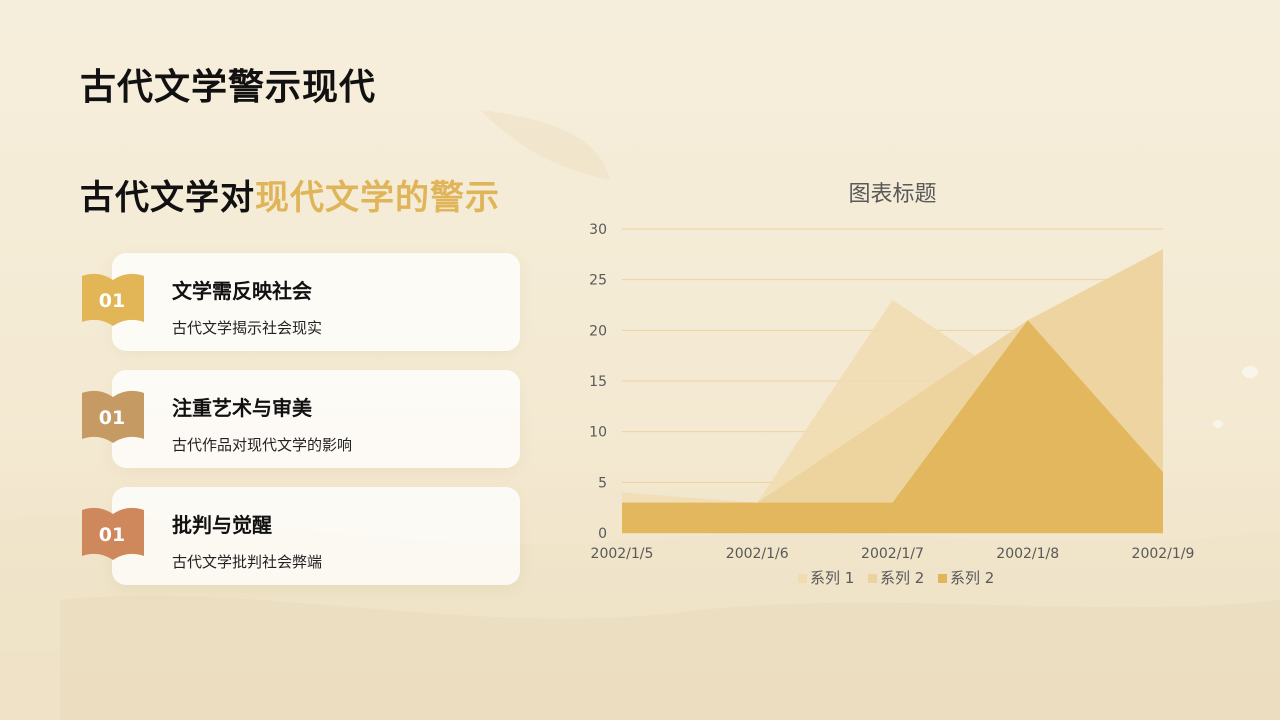 This screenshot has width=1280, height=720. I want to click on card-description: 古代作品对现代文学的影响, so click(262, 445).